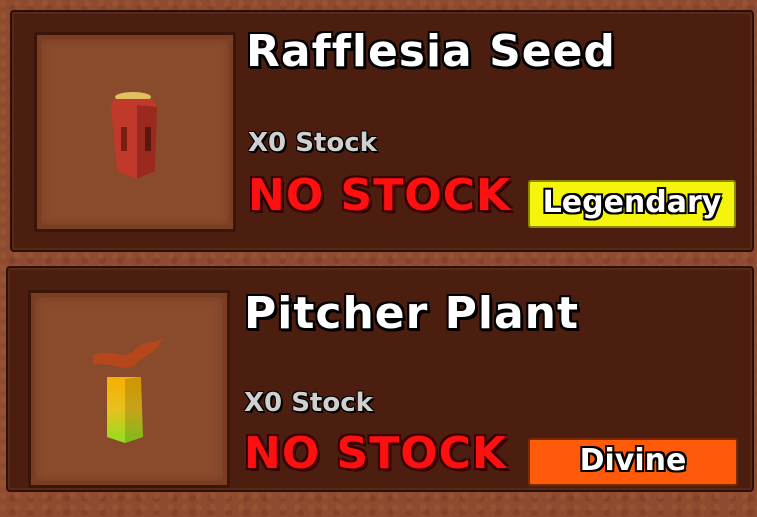 The image size is (757, 517). I want to click on rarity-badge: Legendary, so click(632, 204).